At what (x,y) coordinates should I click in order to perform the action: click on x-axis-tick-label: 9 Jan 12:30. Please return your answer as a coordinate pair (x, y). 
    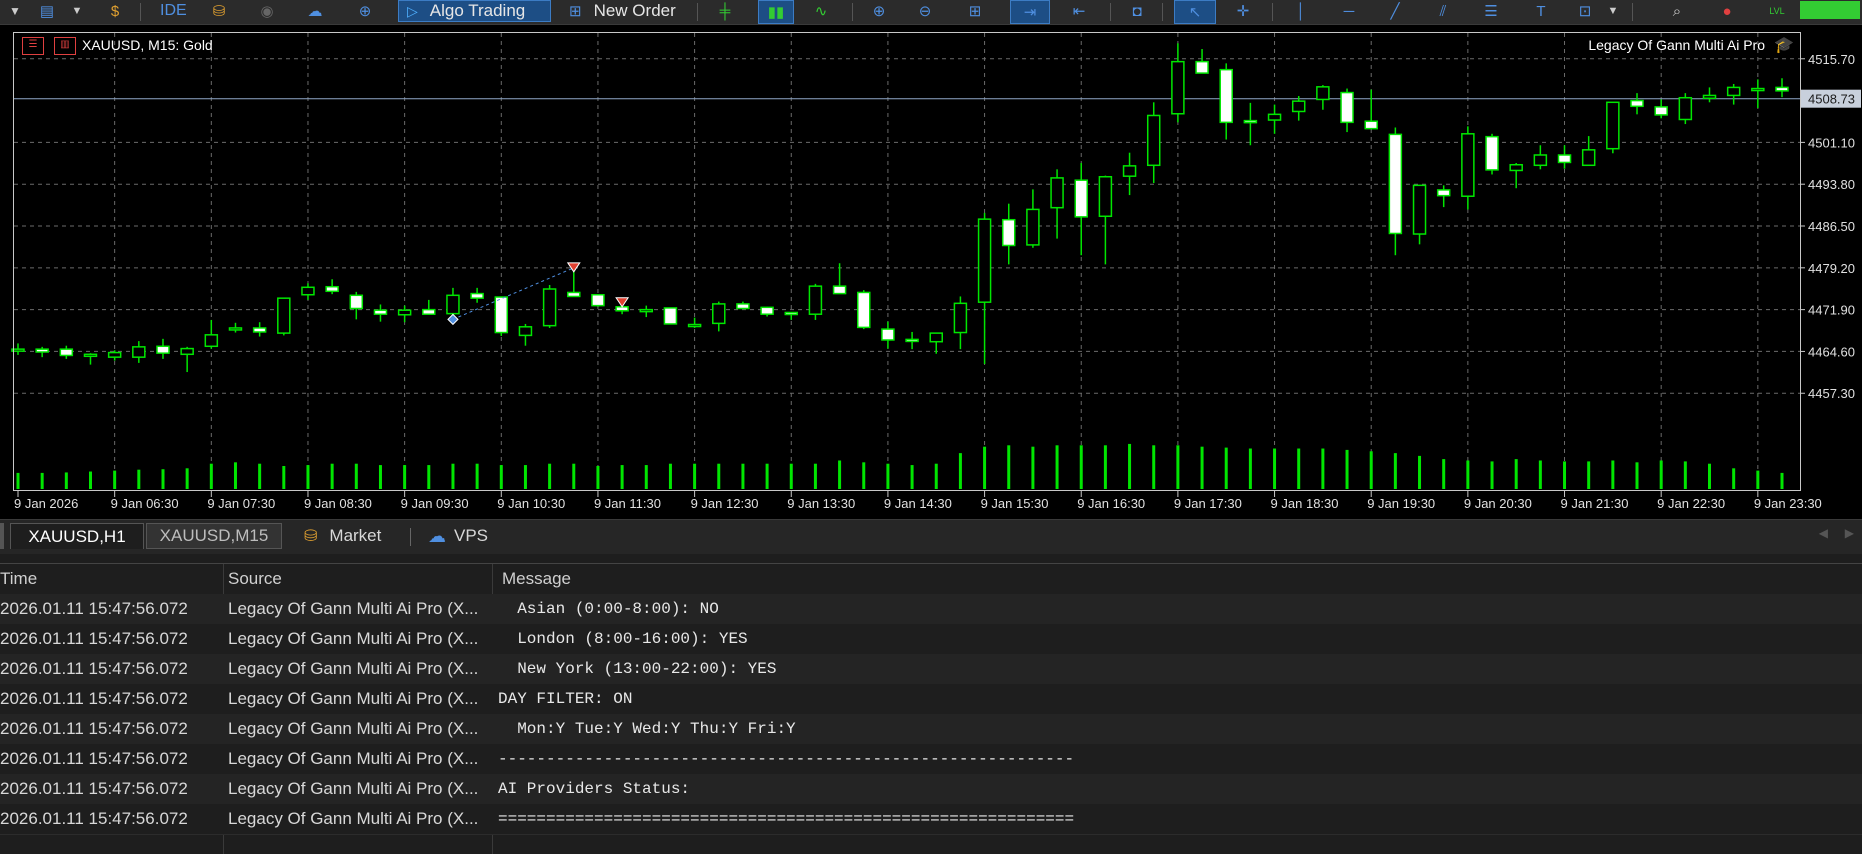
    Looking at the image, I should click on (725, 503).